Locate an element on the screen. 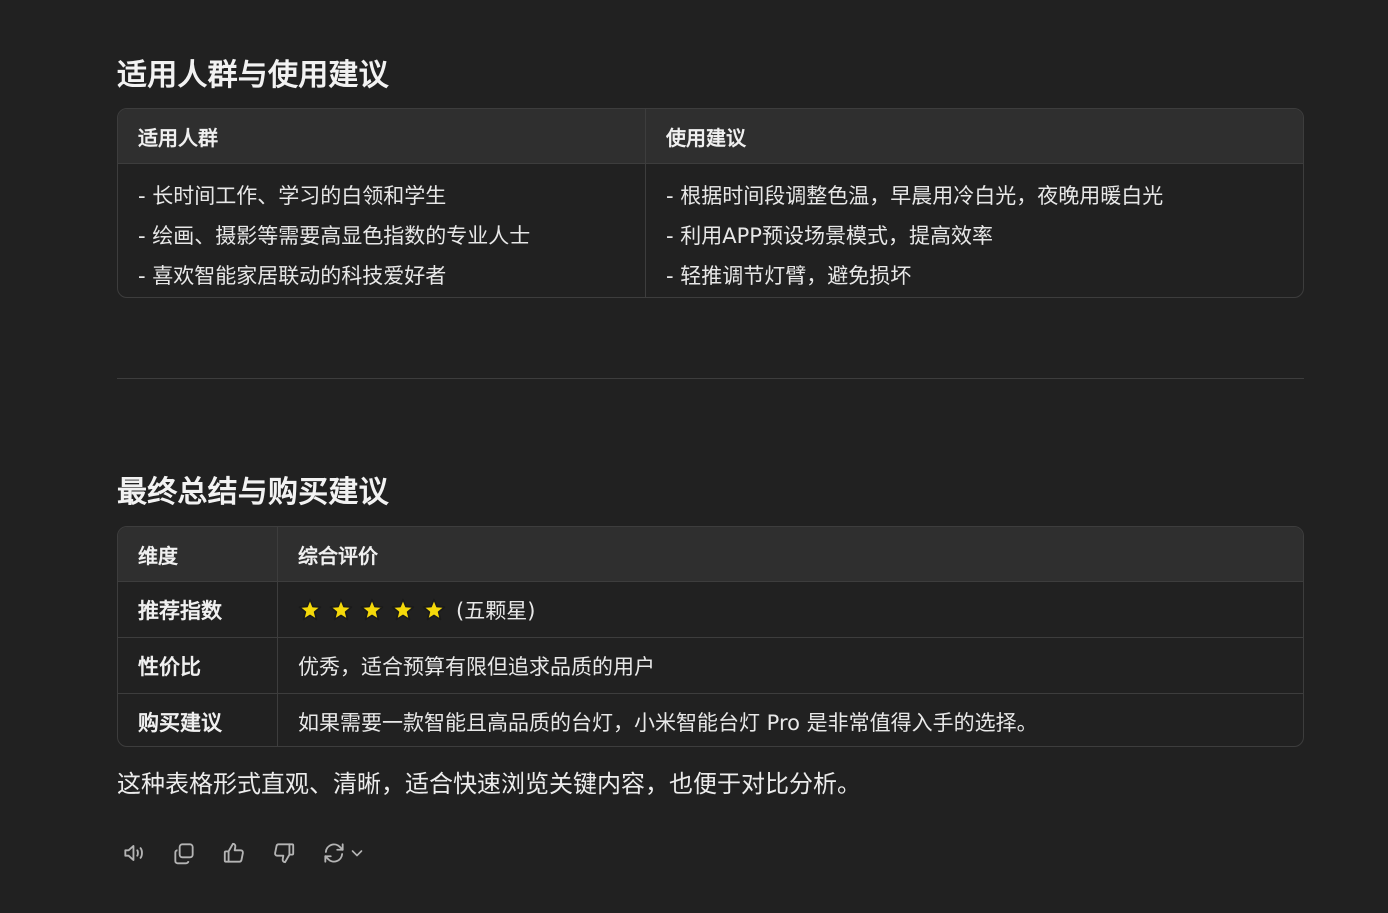  row-value: (五颗星) is located at coordinates (790, 609).